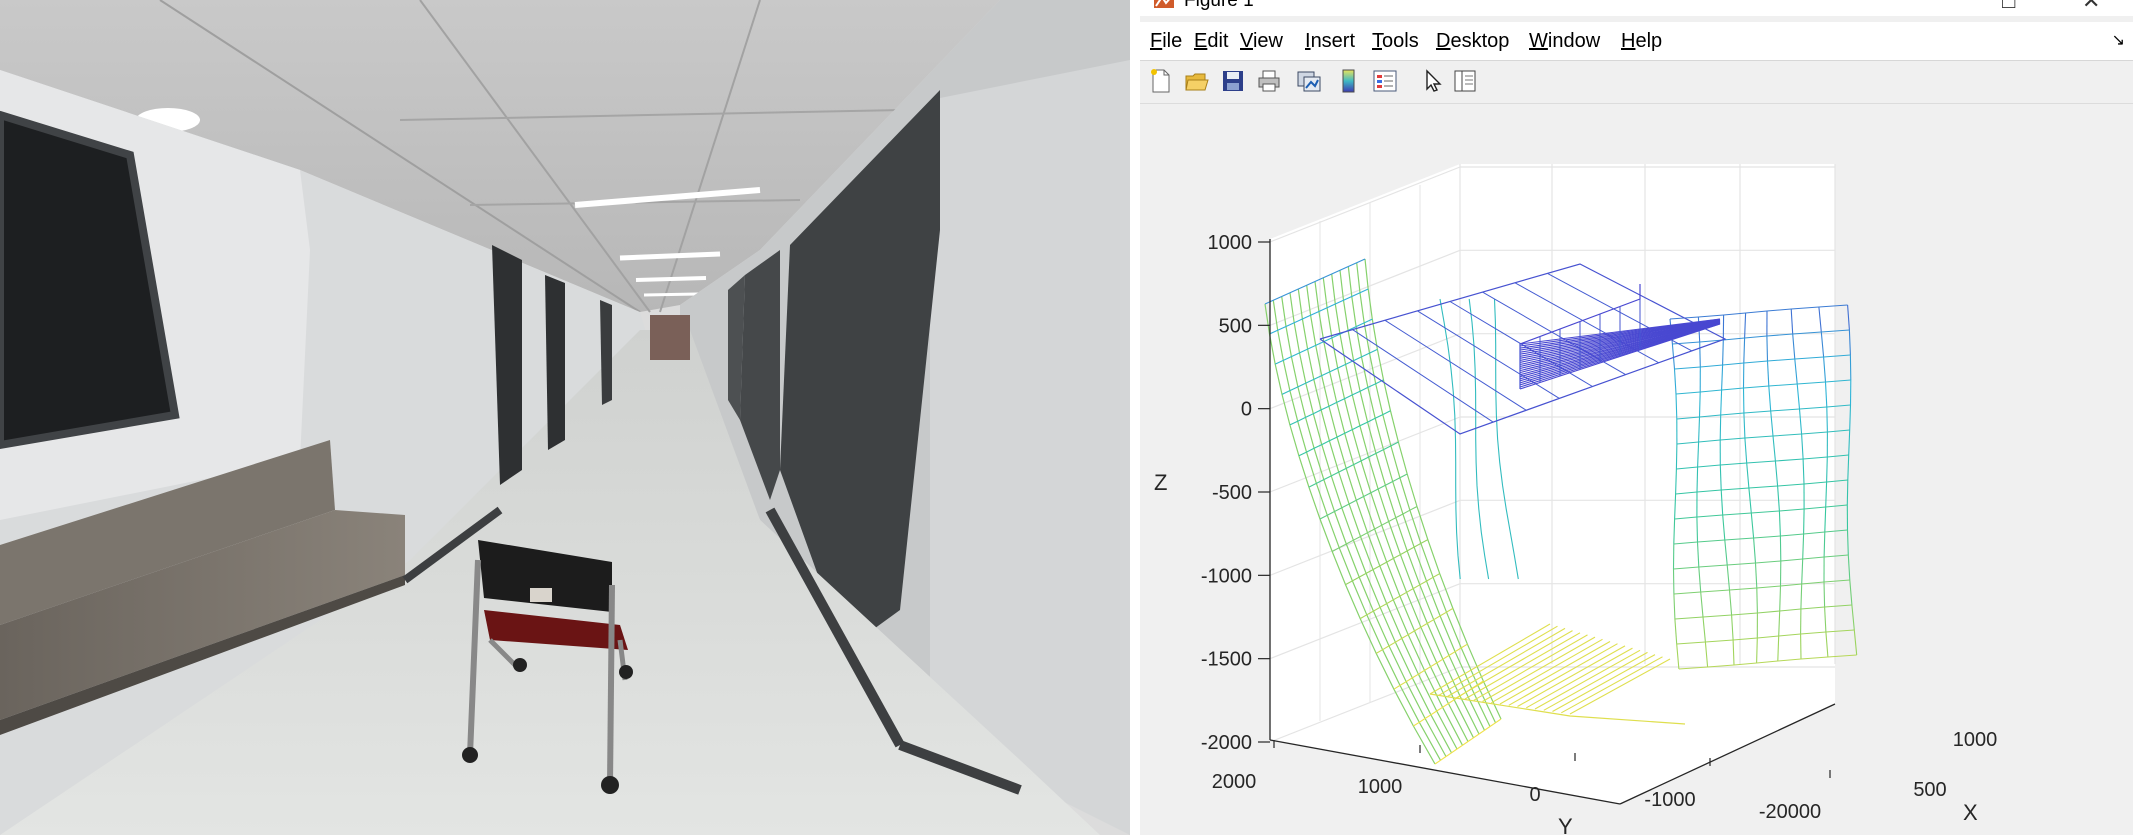  What do you see at coordinates (1219, 5) in the screenshot?
I see `window-title: Figure 1` at bounding box center [1219, 5].